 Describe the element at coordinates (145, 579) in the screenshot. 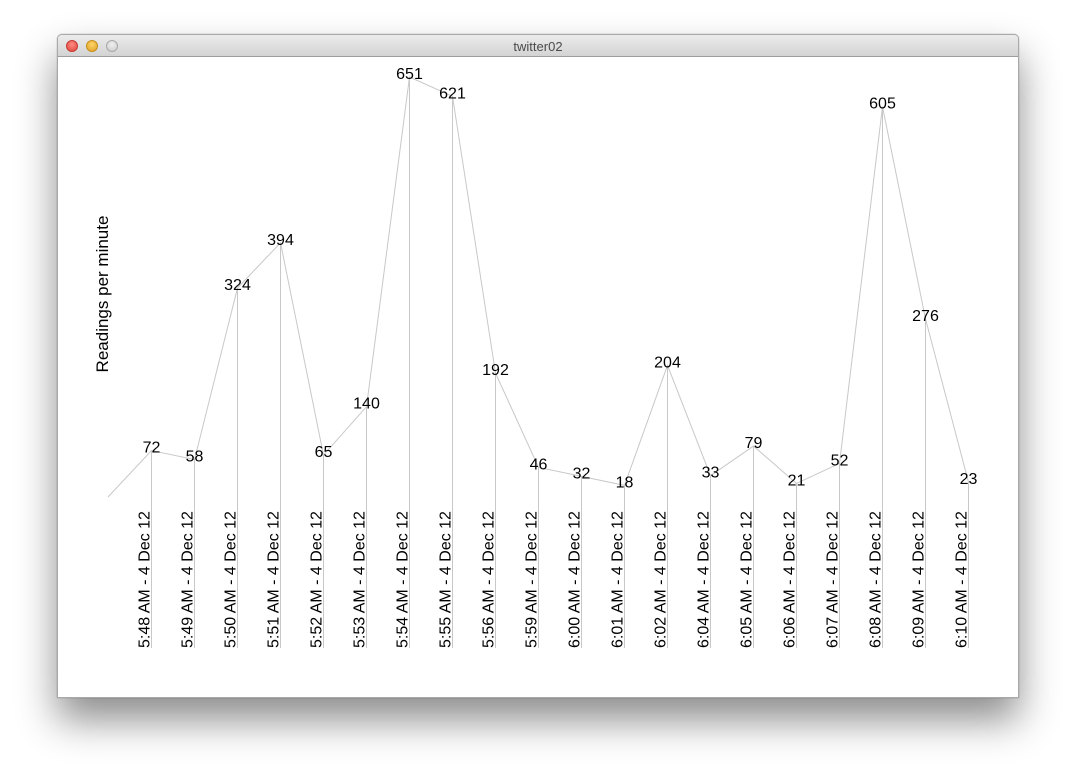

I see `x-tick-label: 5:48 AM - 4 Dec 12` at that location.